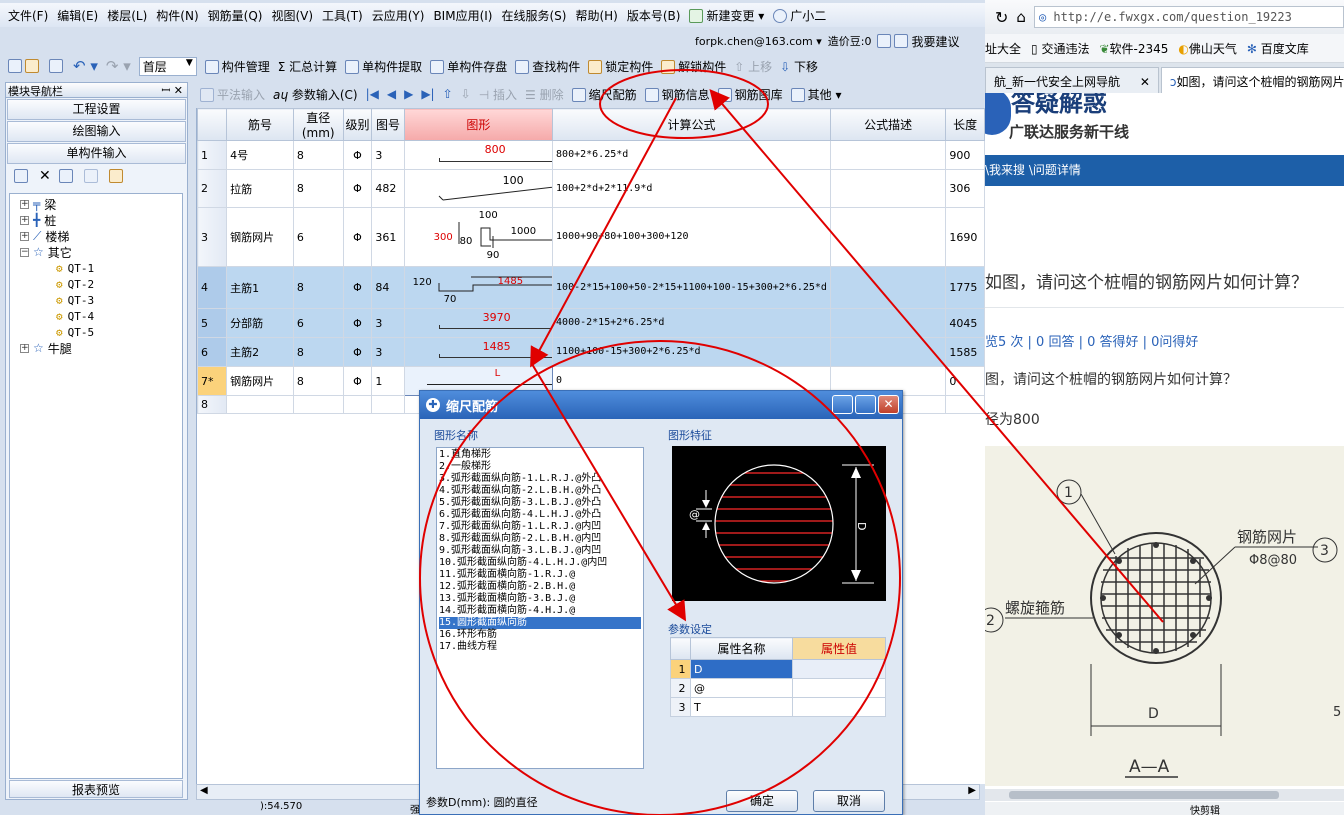 The image size is (1344, 815). I want to click on shape-cell: 100, so click(478, 188).